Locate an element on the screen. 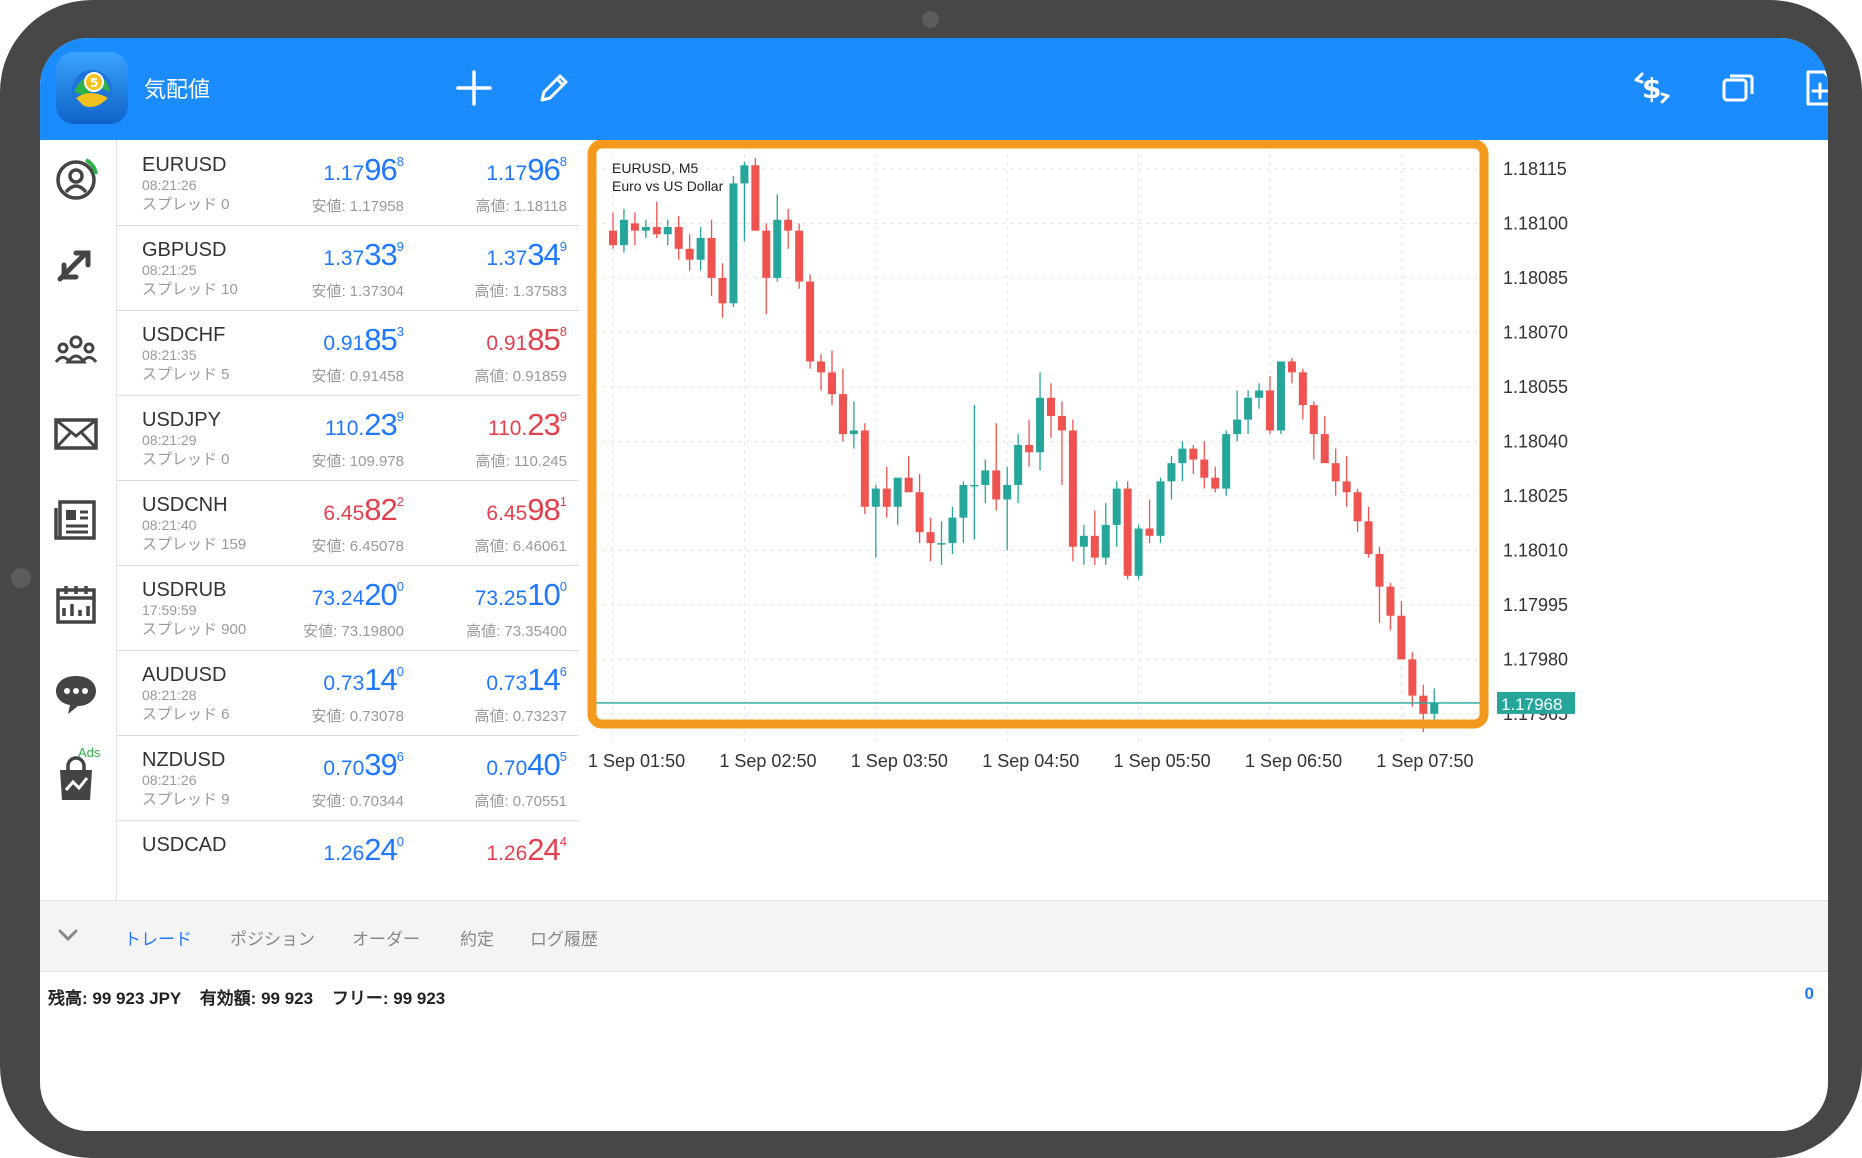 This screenshot has width=1862, height=1158. quote-spread: スプレッド 9 is located at coordinates (186, 799).